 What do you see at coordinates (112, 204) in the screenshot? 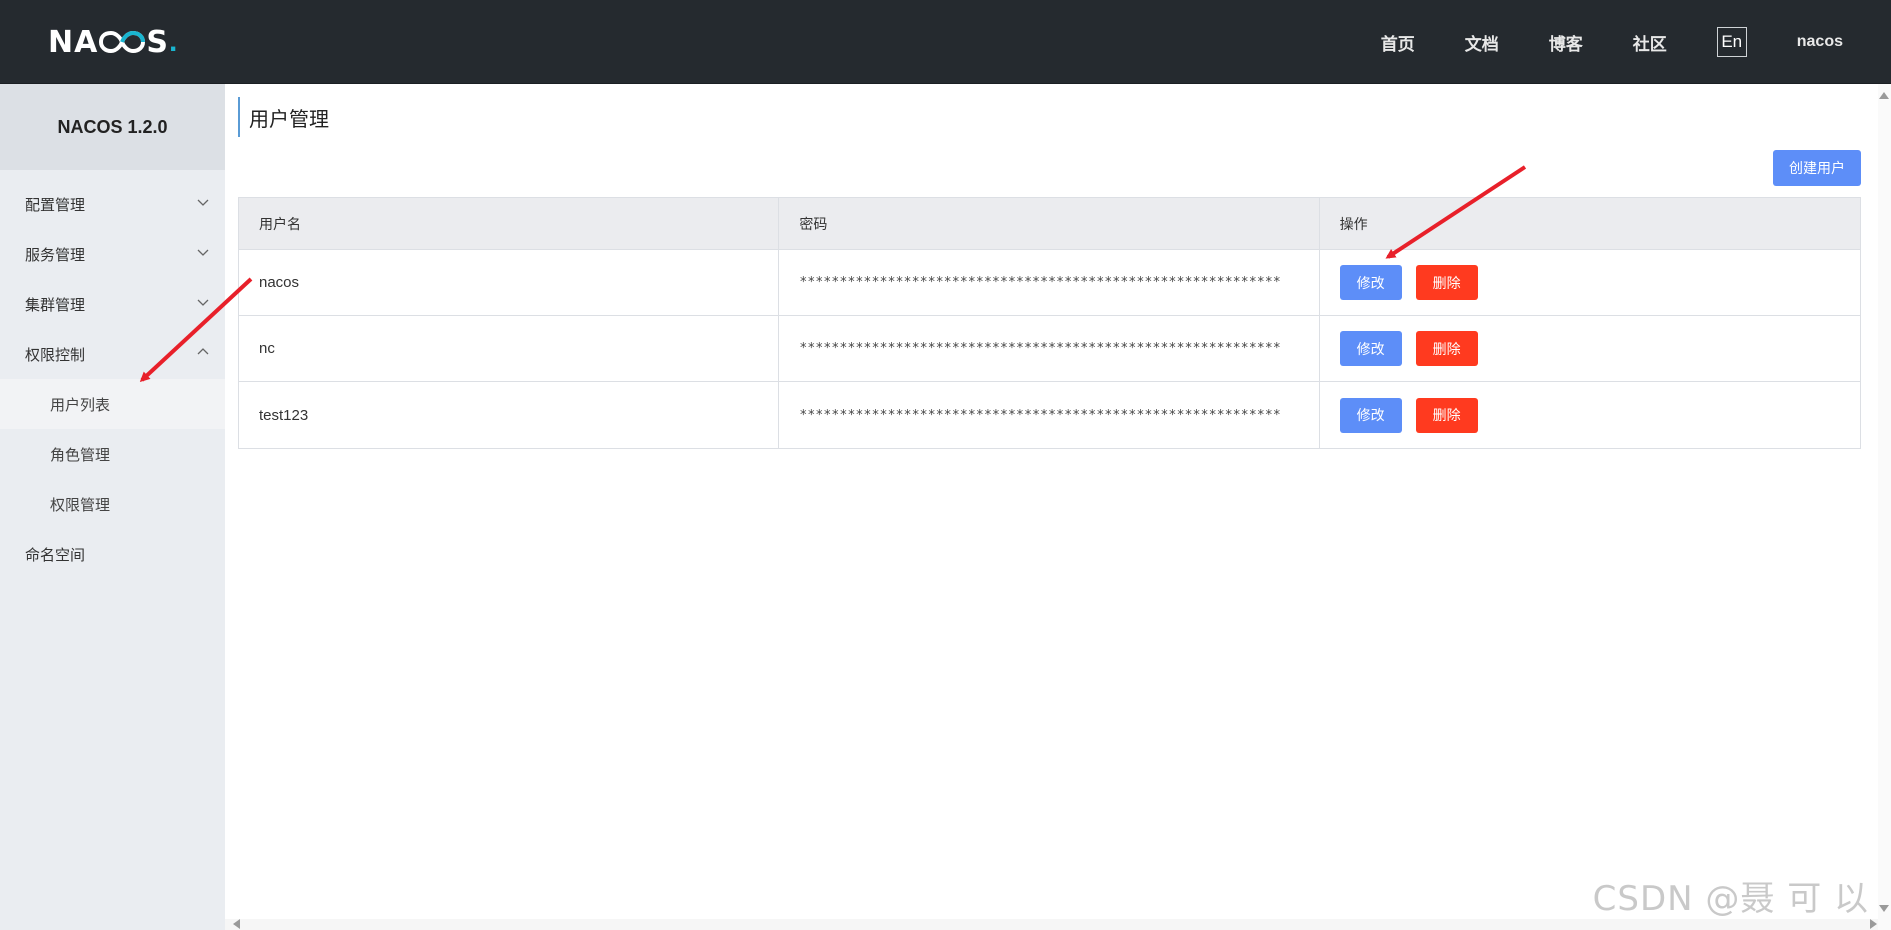
I see `sidebar-item-config: 配置管理` at bounding box center [112, 204].